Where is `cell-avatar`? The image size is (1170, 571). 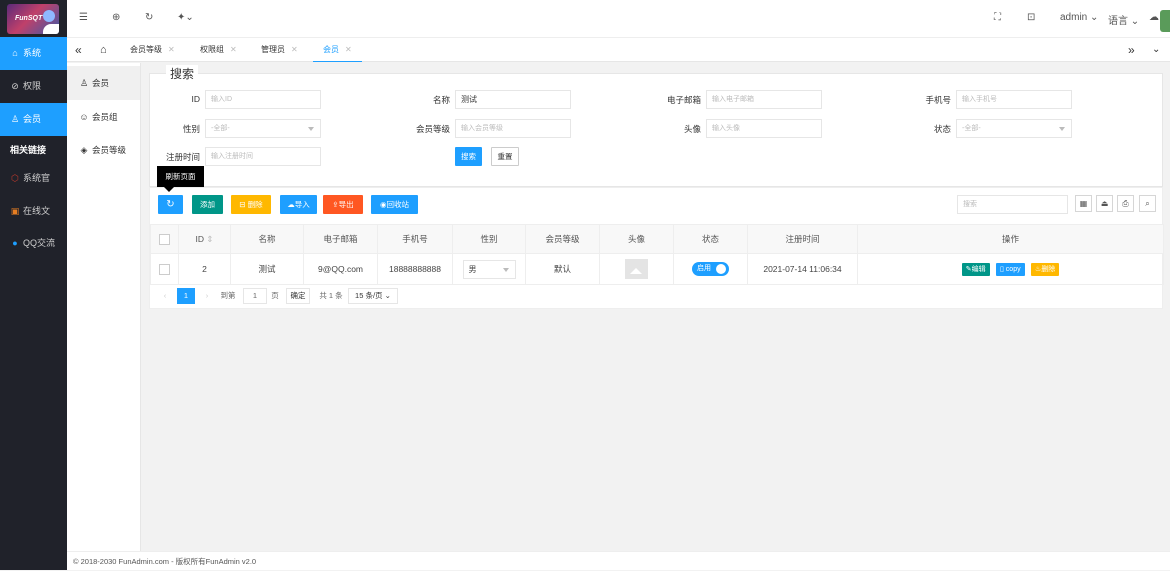 cell-avatar is located at coordinates (636, 269).